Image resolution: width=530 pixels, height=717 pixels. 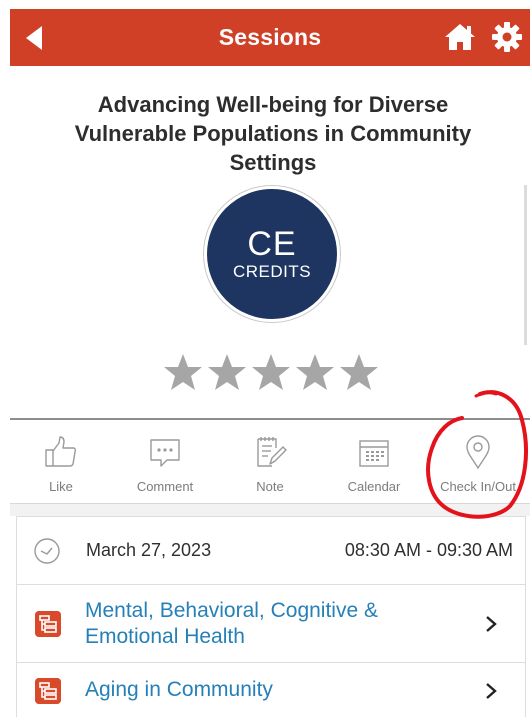 What do you see at coordinates (179, 689) in the screenshot?
I see `track-label: Aging in Community` at bounding box center [179, 689].